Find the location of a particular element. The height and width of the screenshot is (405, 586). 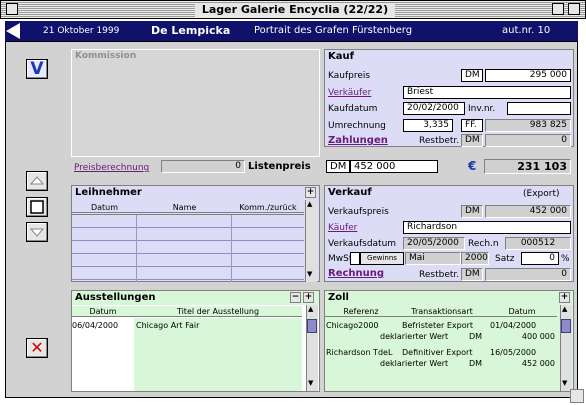

ausstellung-titel: Chicago Art Fair is located at coordinates (216, 325).